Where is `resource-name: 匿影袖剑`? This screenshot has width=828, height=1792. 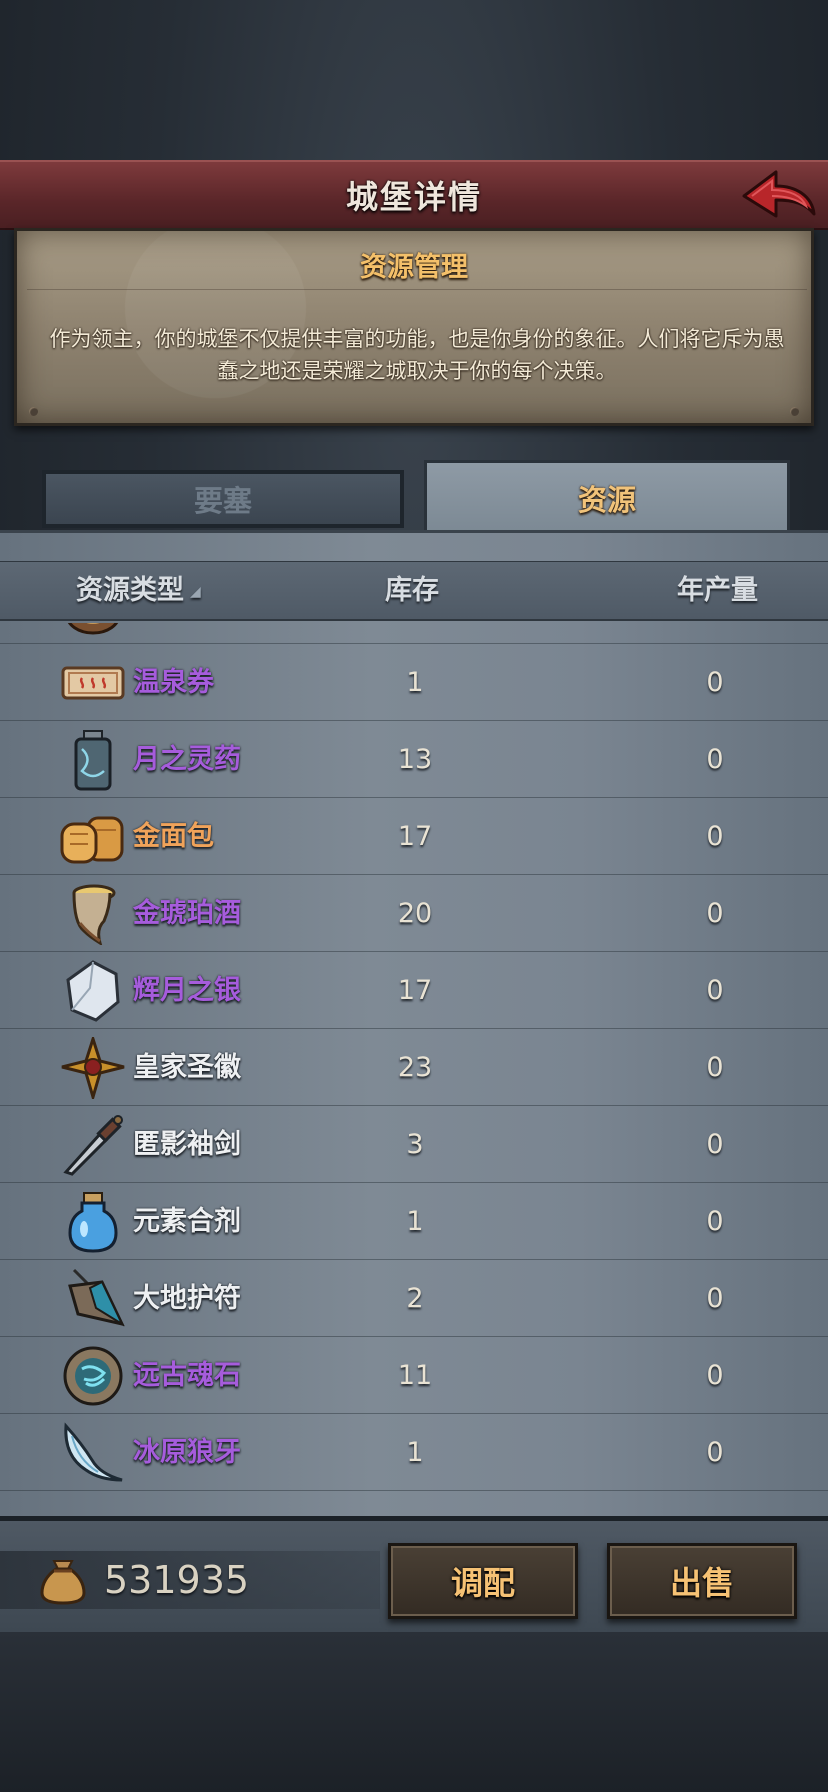
resource-name: 匿影袖剑 is located at coordinates (187, 1144).